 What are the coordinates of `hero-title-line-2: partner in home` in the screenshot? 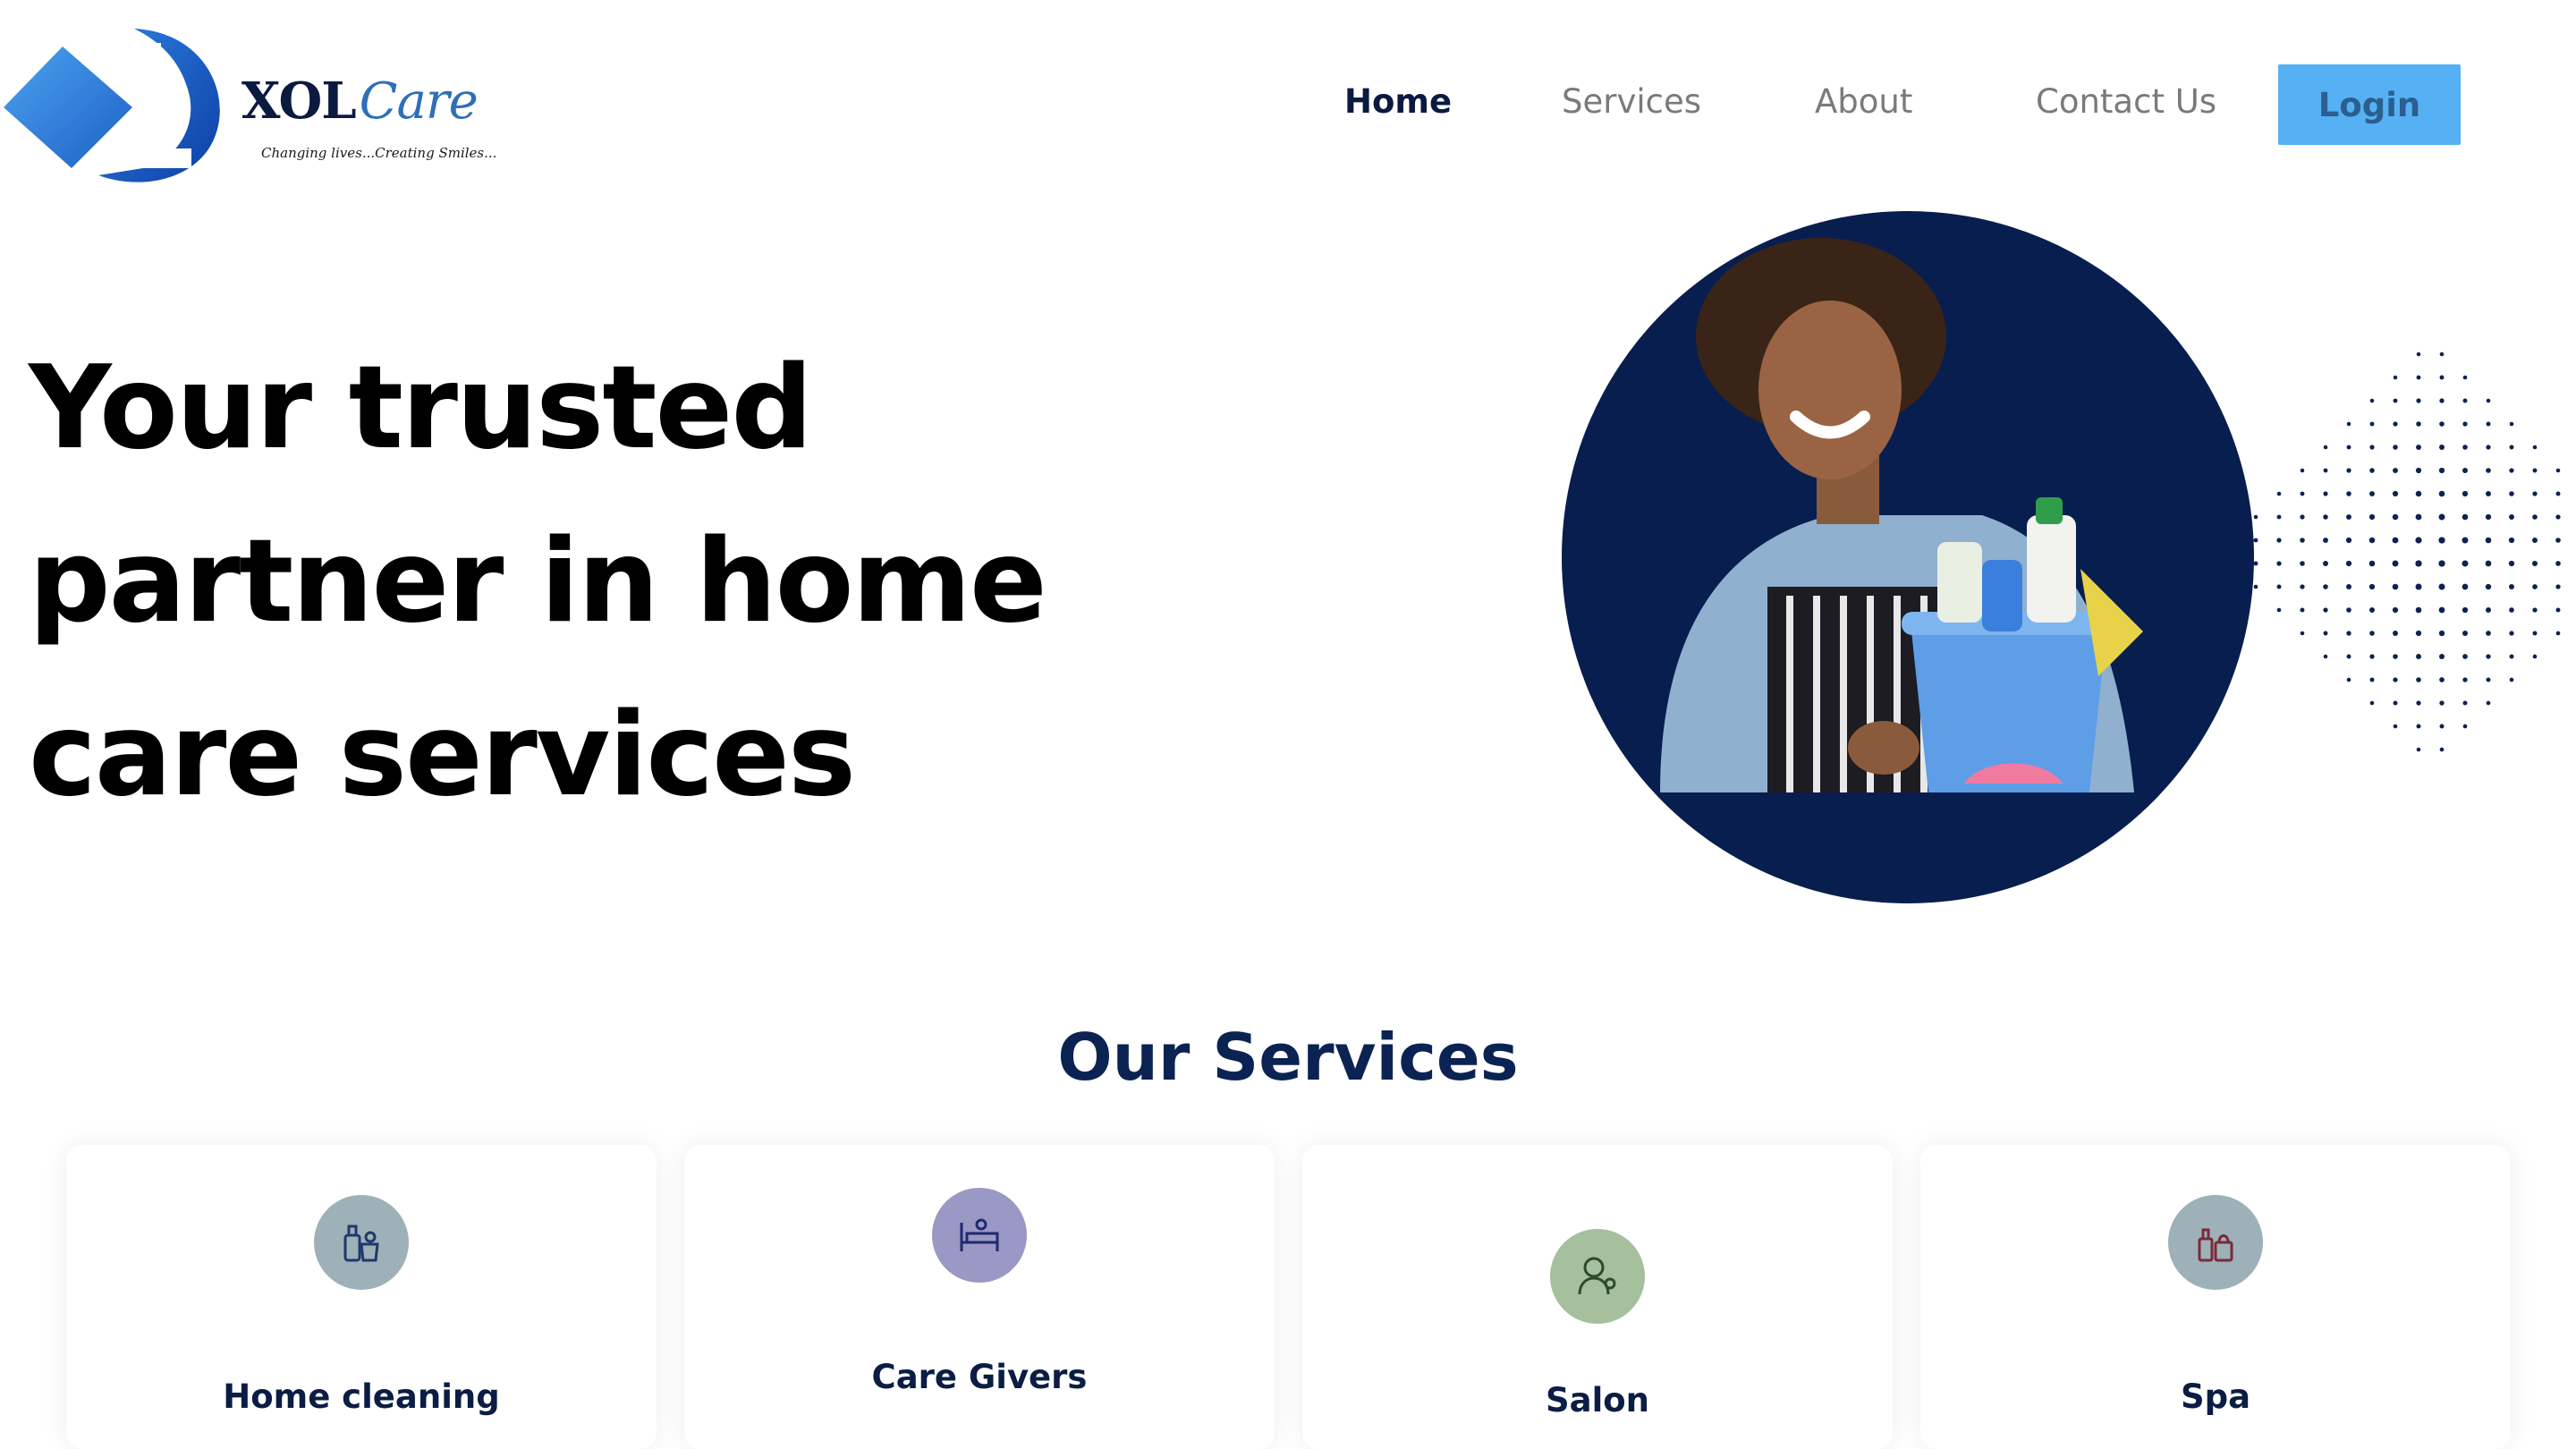 It's located at (538, 581).